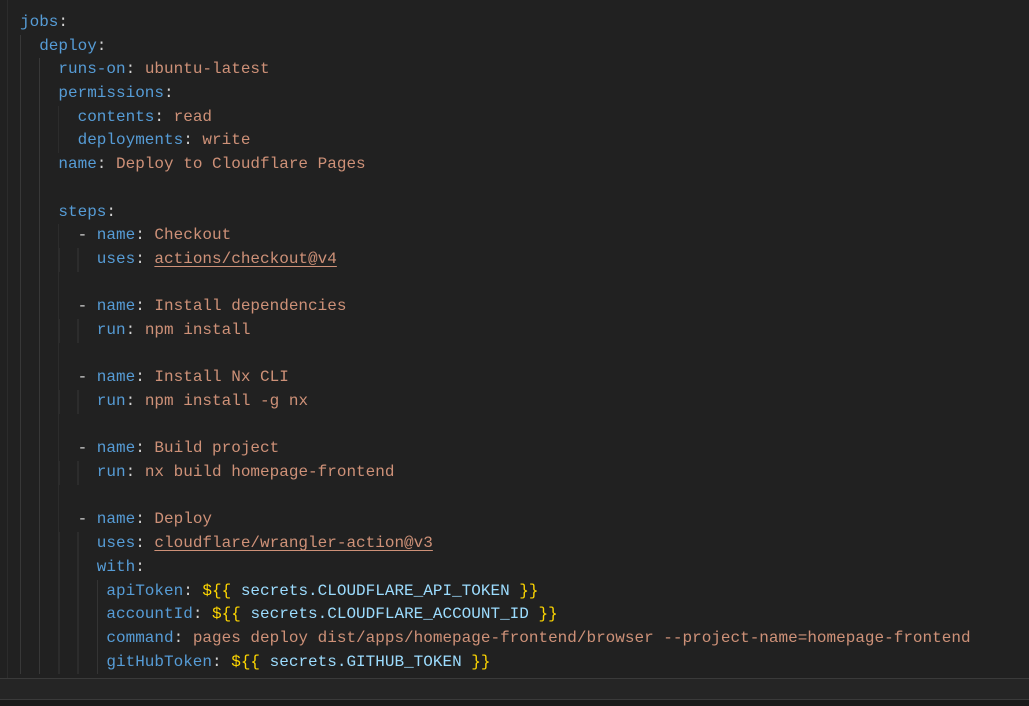 This screenshot has height=706, width=1029. I want to click on yaml-string-value: Deploy to Cloudflare Pages, so click(241, 164).